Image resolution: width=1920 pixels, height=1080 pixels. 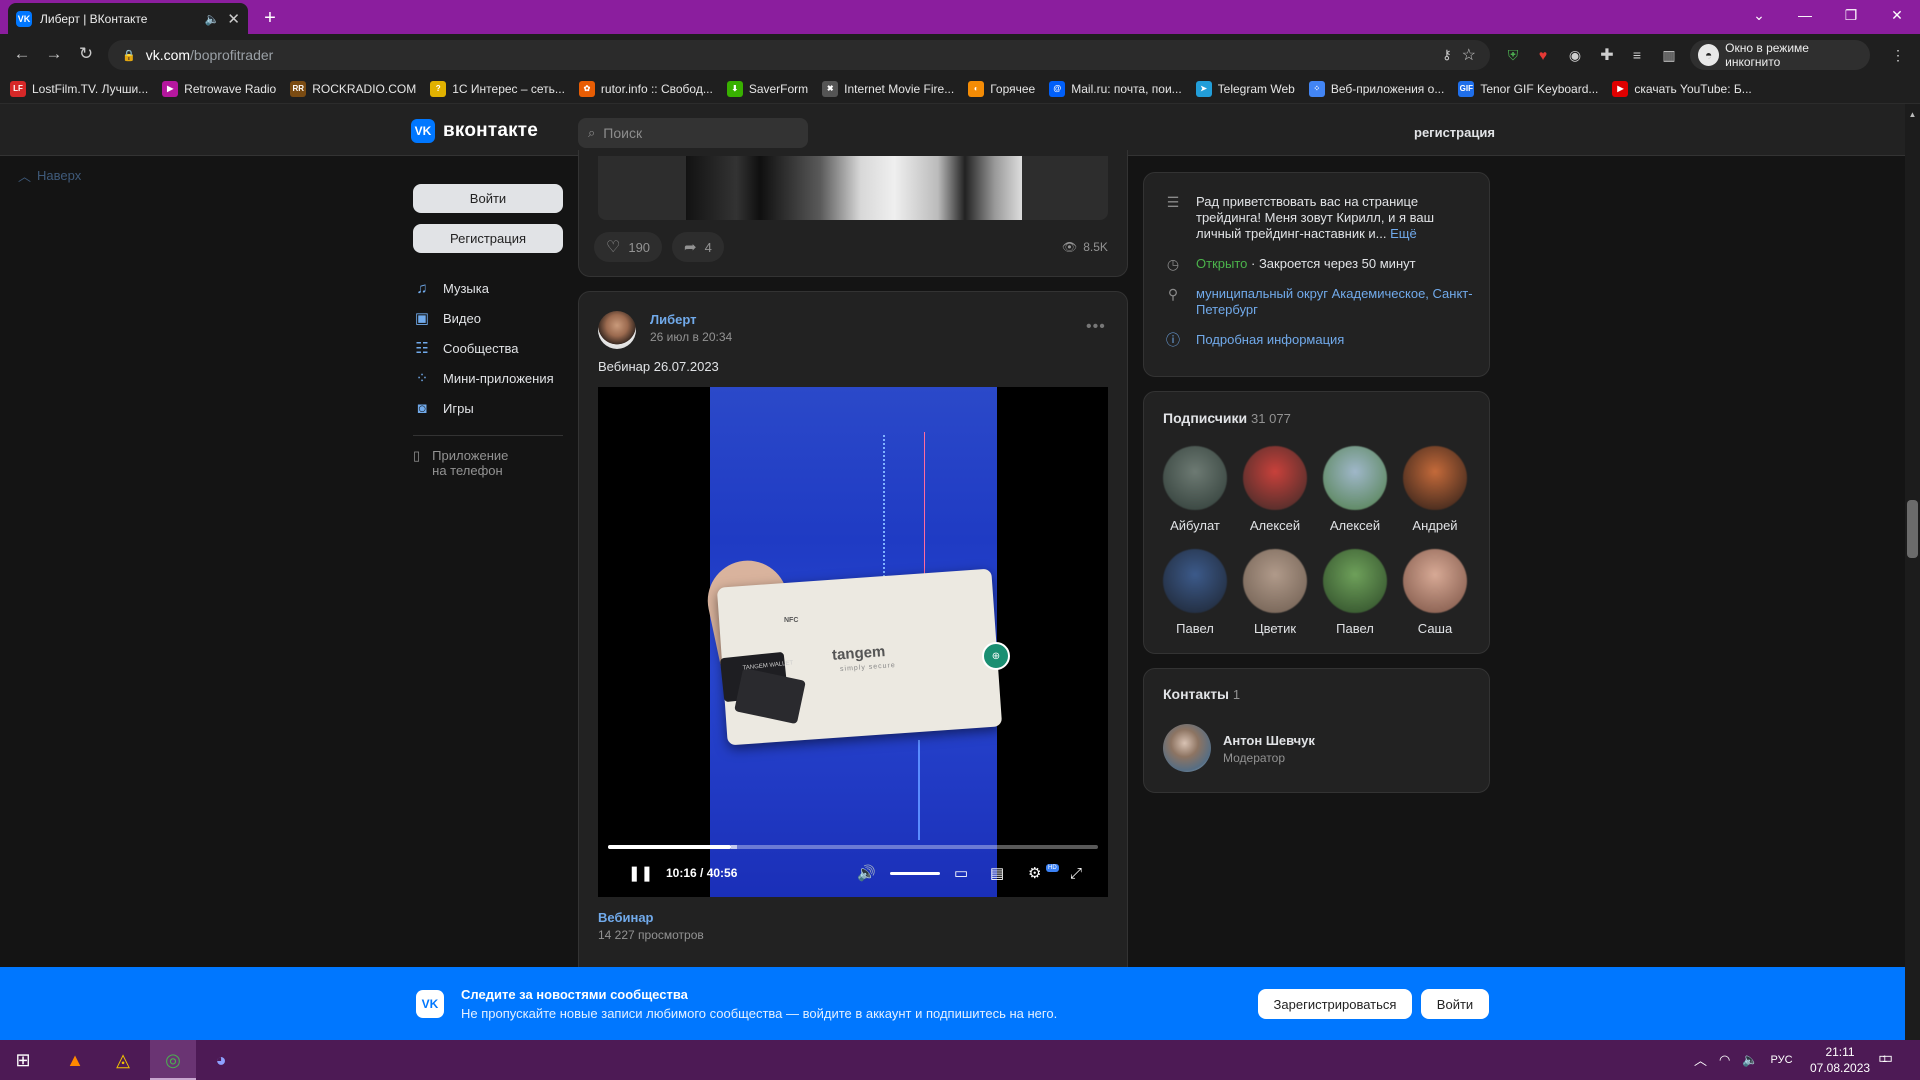 I want to click on language-indicator: РУС, so click(x=1782, y=1060).